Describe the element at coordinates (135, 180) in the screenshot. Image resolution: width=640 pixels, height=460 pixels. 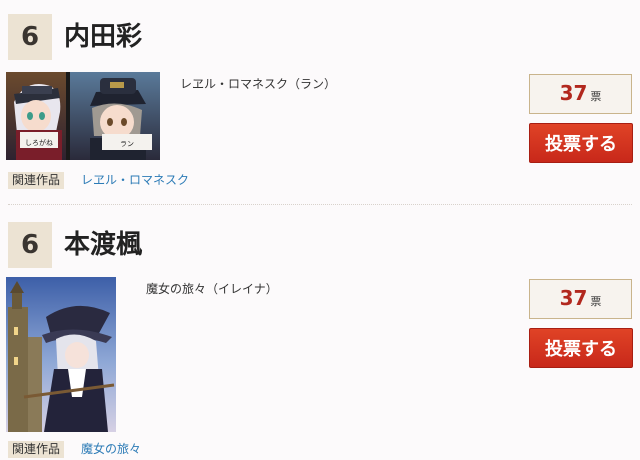
I see `related-work-link: レヱル・ロマネスク` at that location.